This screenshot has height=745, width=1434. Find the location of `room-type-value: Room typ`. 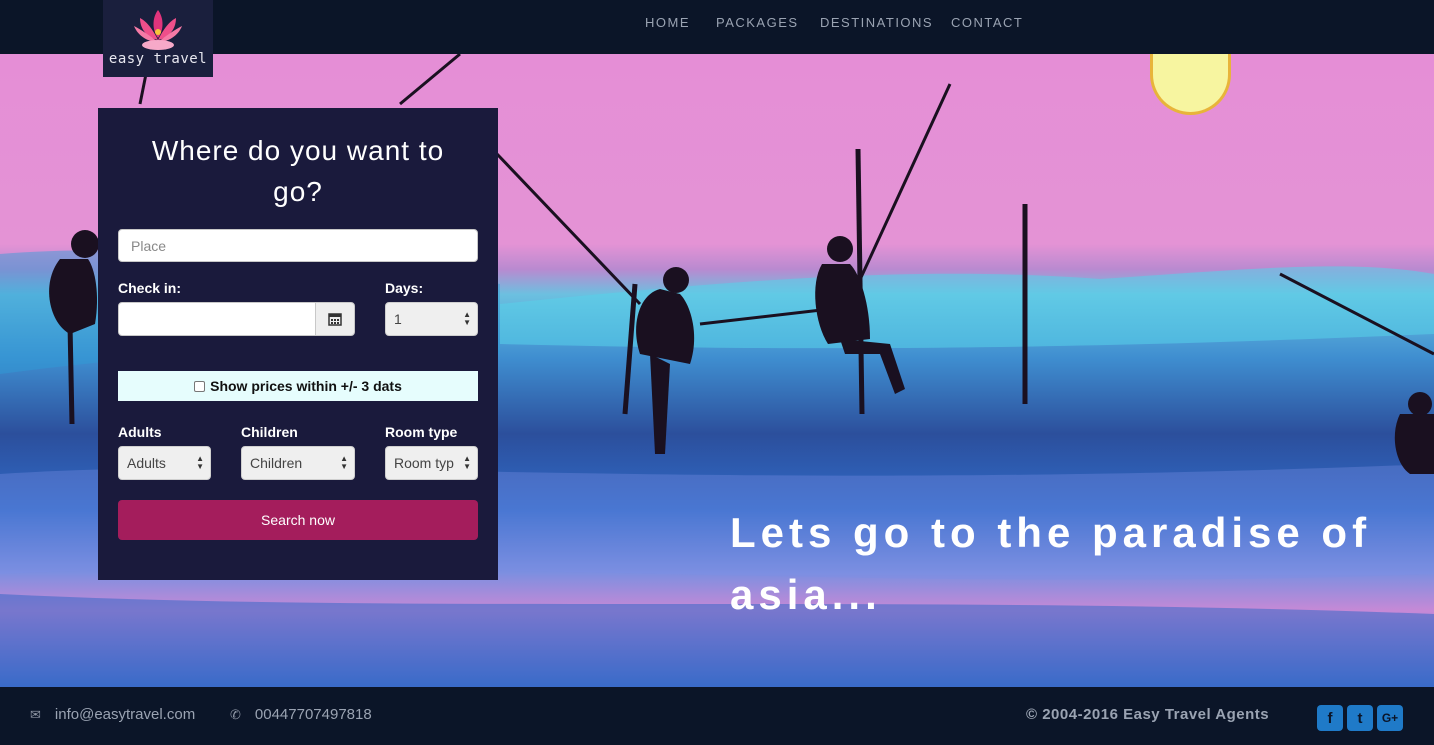

room-type-value: Room typ is located at coordinates (424, 463).